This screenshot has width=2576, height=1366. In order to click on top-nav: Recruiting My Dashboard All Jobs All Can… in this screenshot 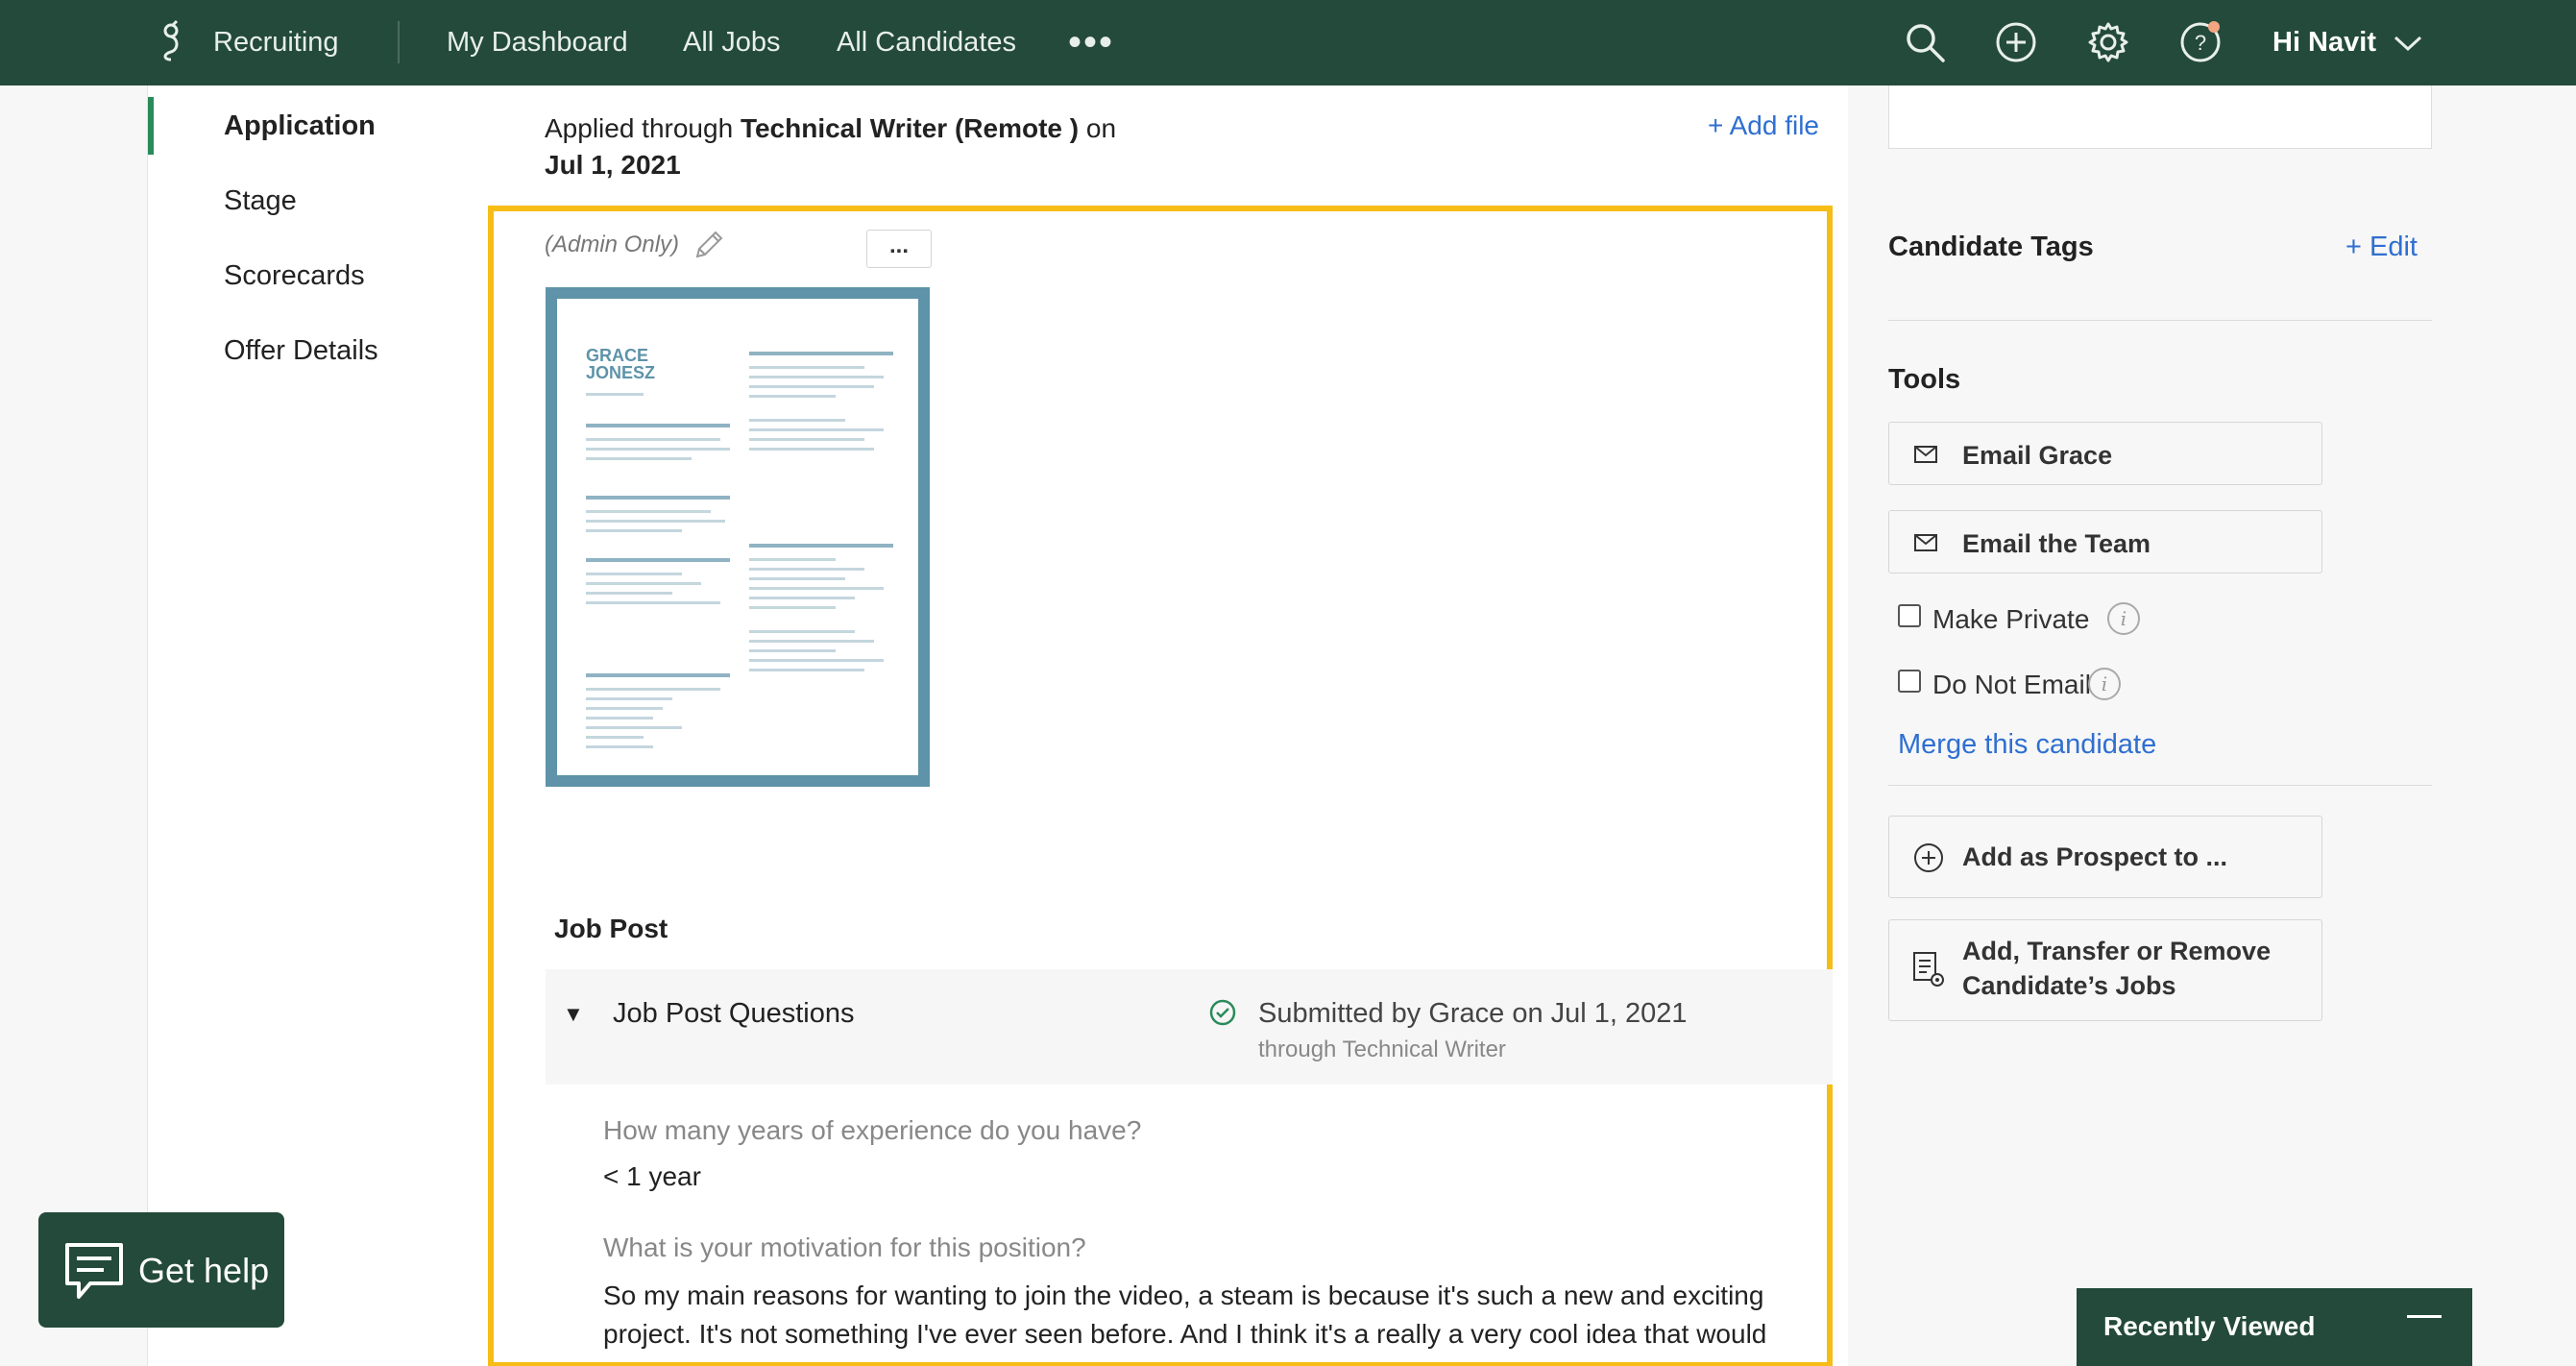, I will do `click(1288, 42)`.